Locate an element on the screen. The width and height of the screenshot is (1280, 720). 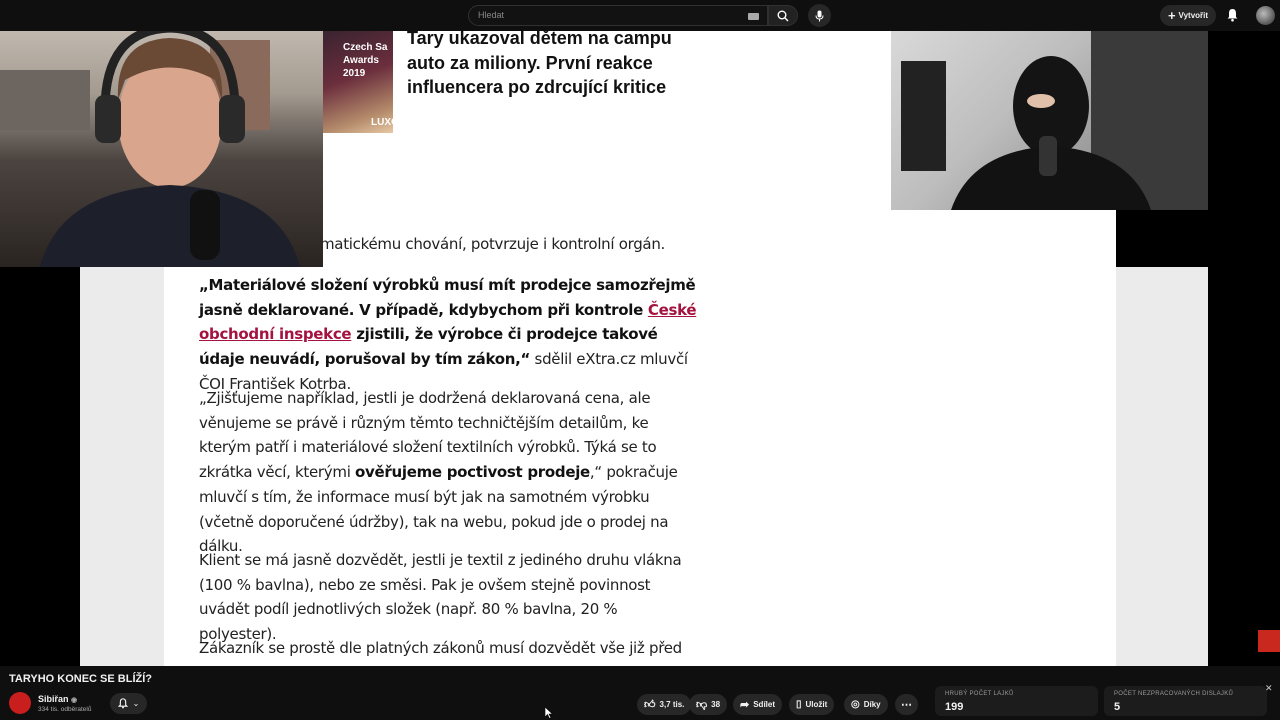
dislike-button: 👎︎ 38 is located at coordinates (708, 704).